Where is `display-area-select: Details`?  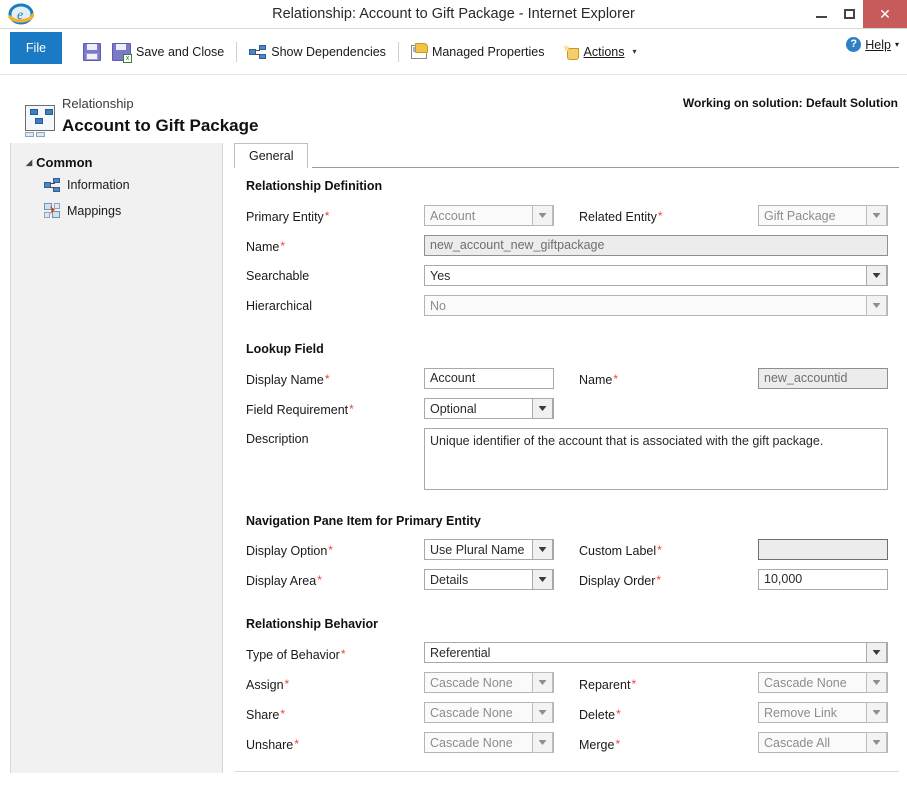
display-area-select: Details is located at coordinates (489, 579).